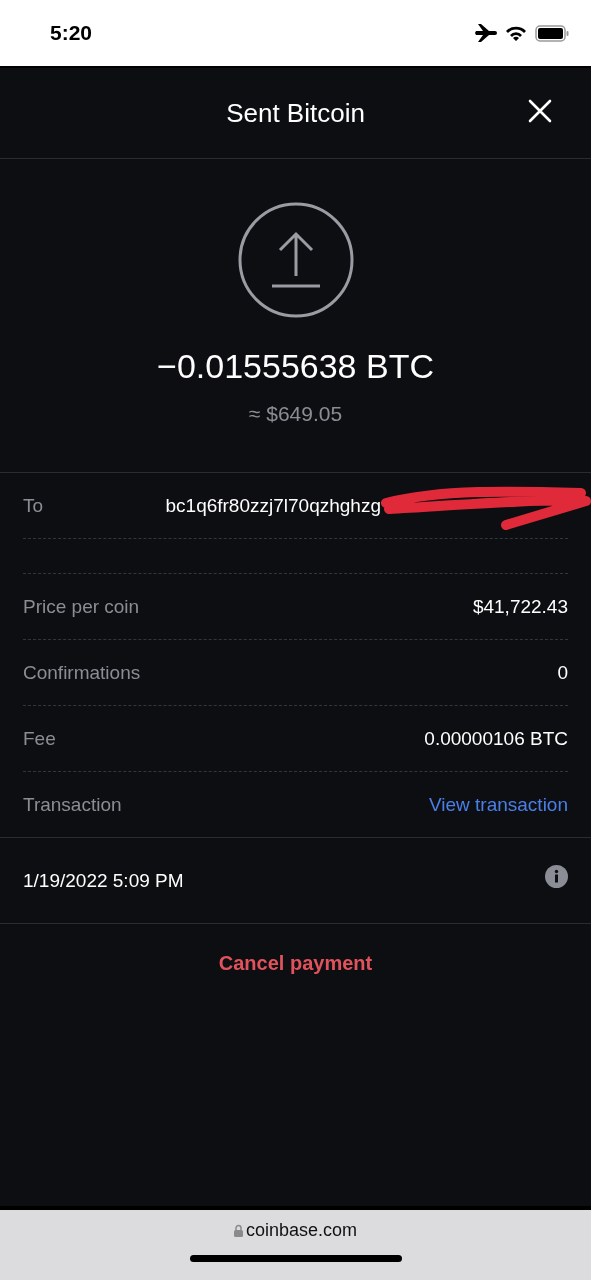 The height and width of the screenshot is (1280, 591). Describe the element at coordinates (562, 672) in the screenshot. I see `detail-value: 0` at that location.